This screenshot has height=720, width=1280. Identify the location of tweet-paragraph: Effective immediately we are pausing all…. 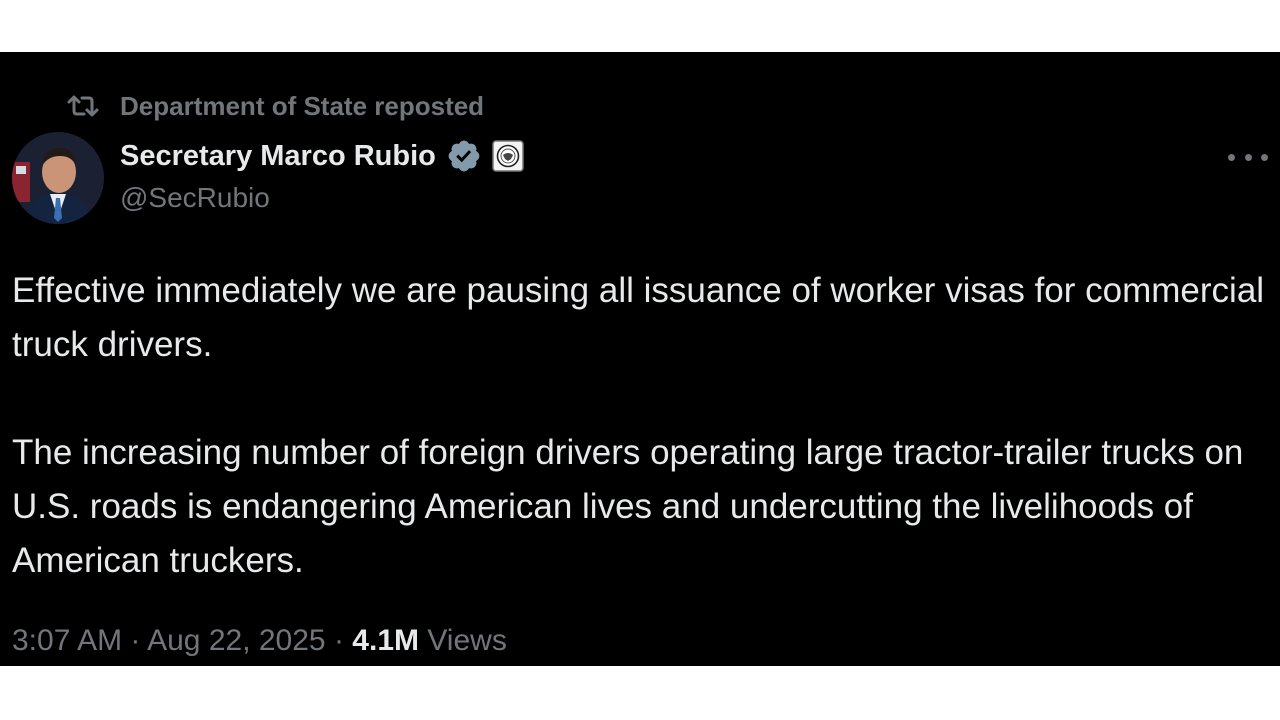
(638, 317).